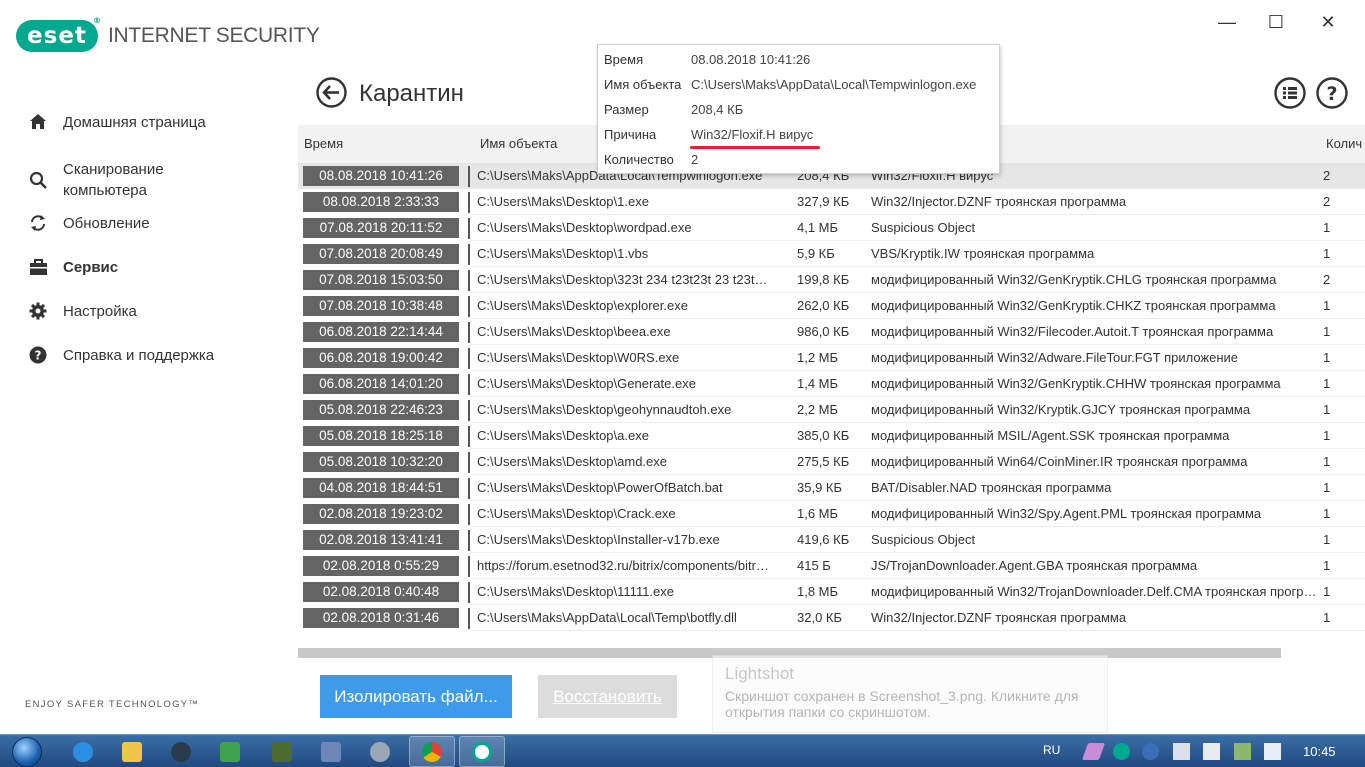  Describe the element at coordinates (381, 228) in the screenshot. I see `time-cell: 07.08.2018 20:11:52` at that location.